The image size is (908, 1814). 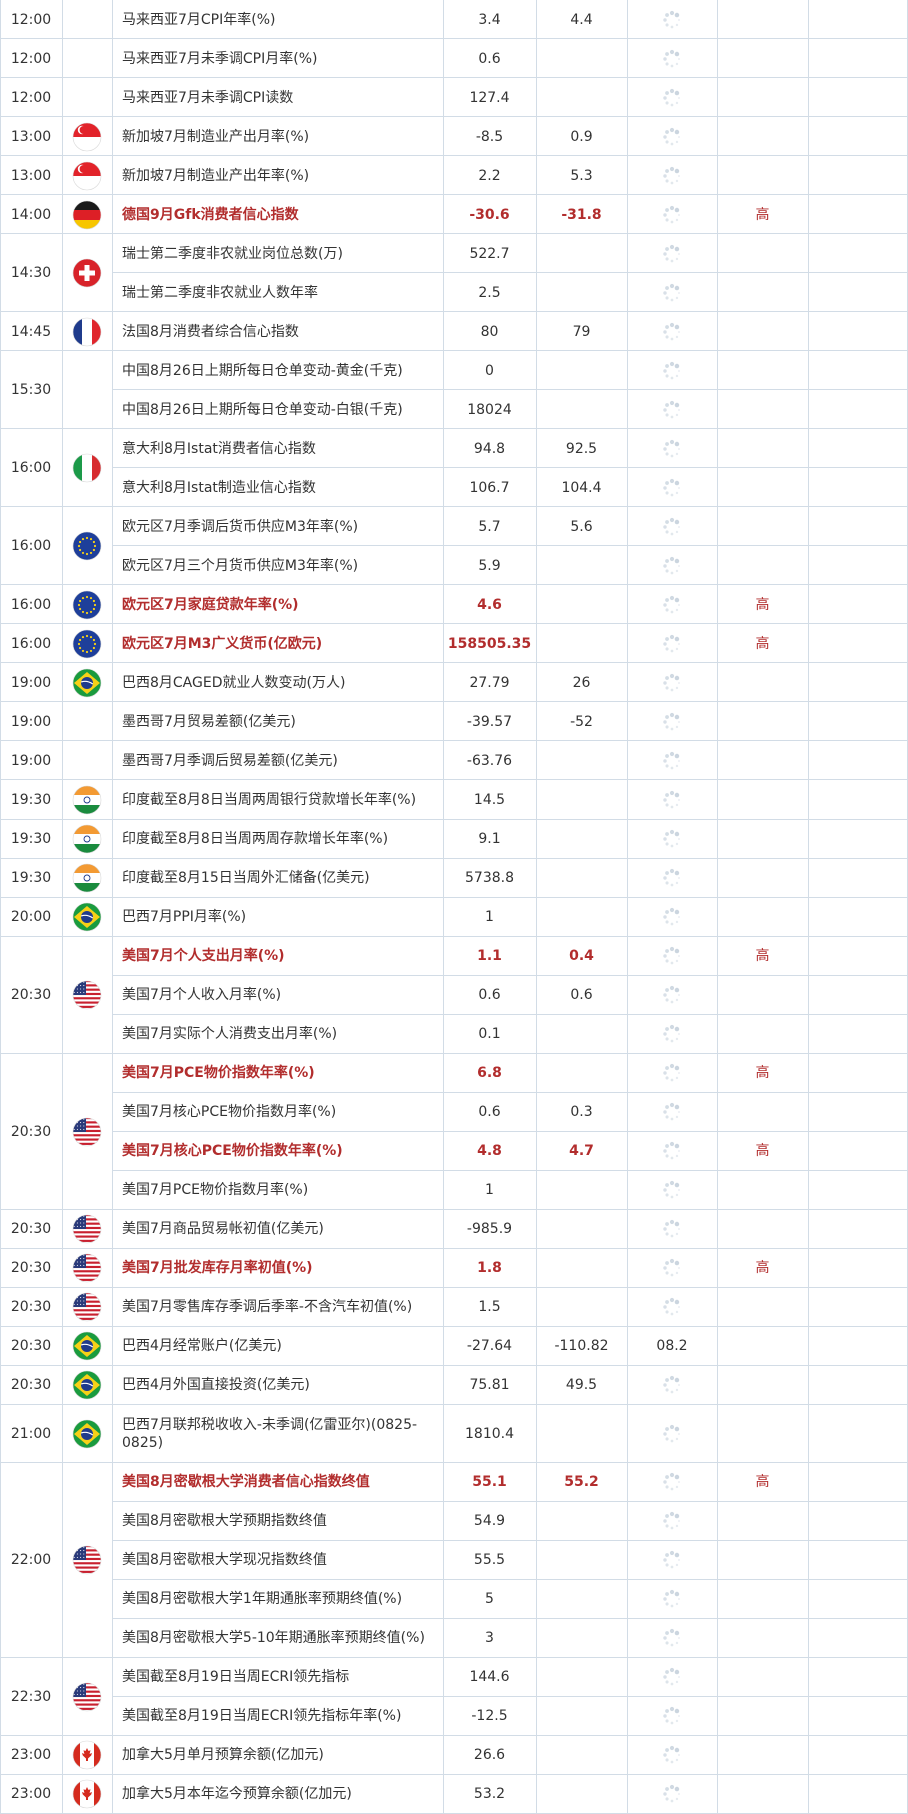 What do you see at coordinates (489, 682) in the screenshot?
I see `actual-value: 27.79` at bounding box center [489, 682].